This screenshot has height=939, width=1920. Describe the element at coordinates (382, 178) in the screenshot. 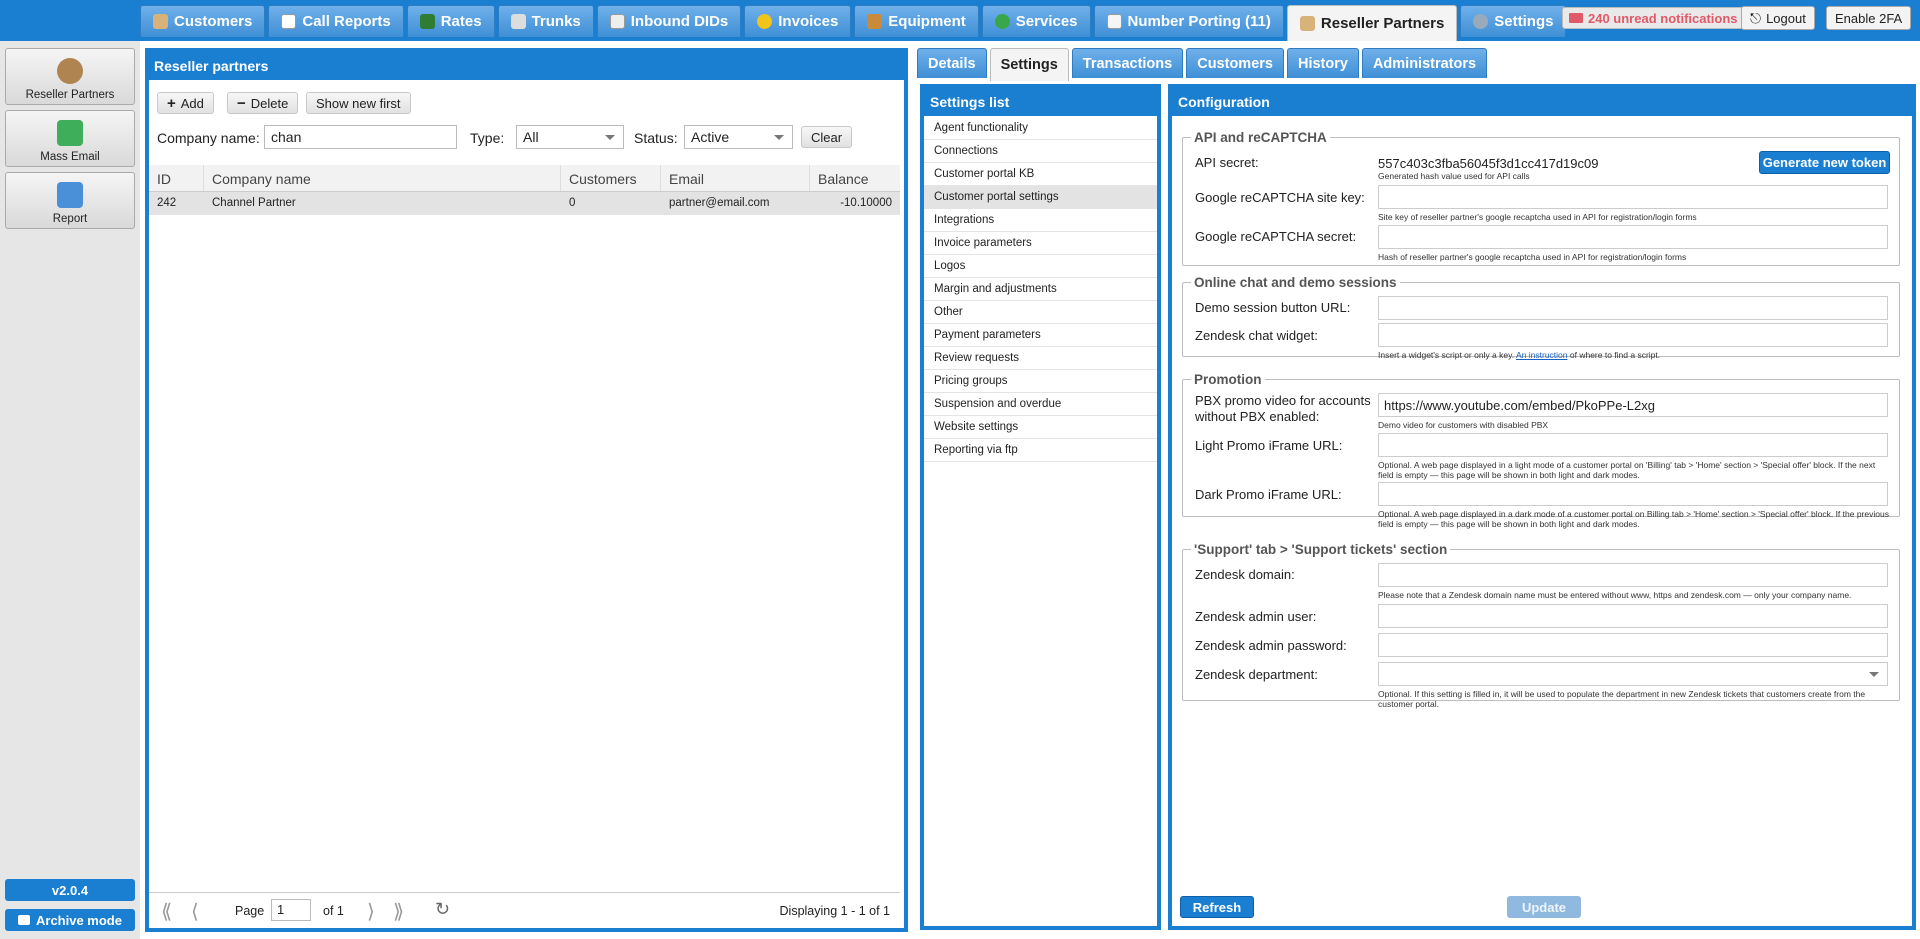

I see `column-company-name: Company name` at that location.